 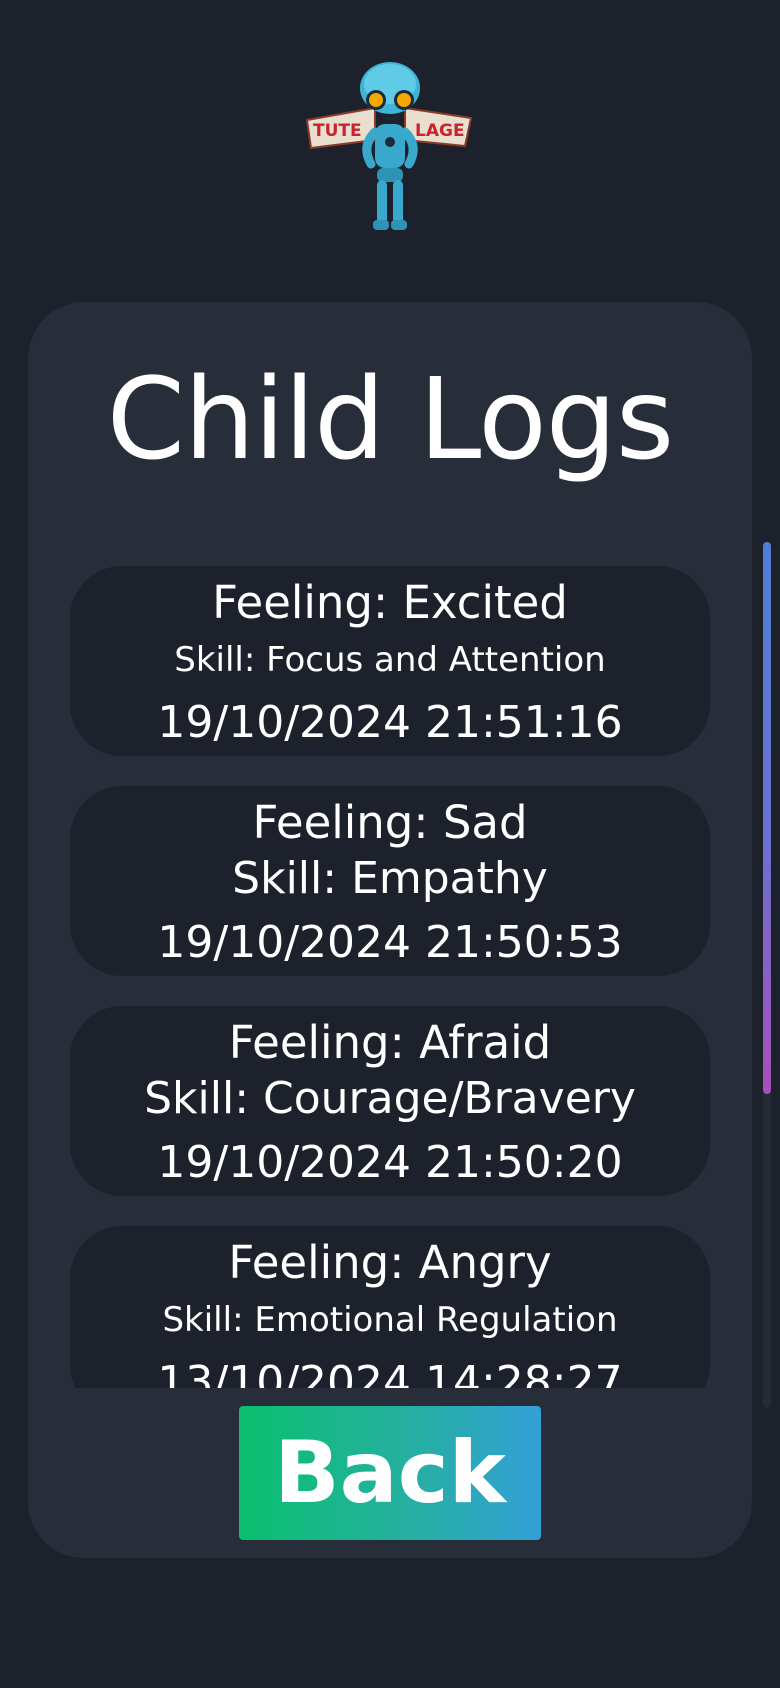 I want to click on log-skill: Skill: Focus and Attention, so click(x=390, y=660).